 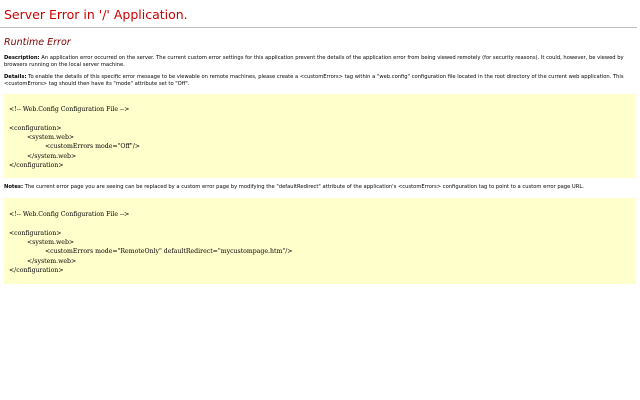 What do you see at coordinates (37, 42) in the screenshot?
I see `error-type-heading: Runtime Error` at bounding box center [37, 42].